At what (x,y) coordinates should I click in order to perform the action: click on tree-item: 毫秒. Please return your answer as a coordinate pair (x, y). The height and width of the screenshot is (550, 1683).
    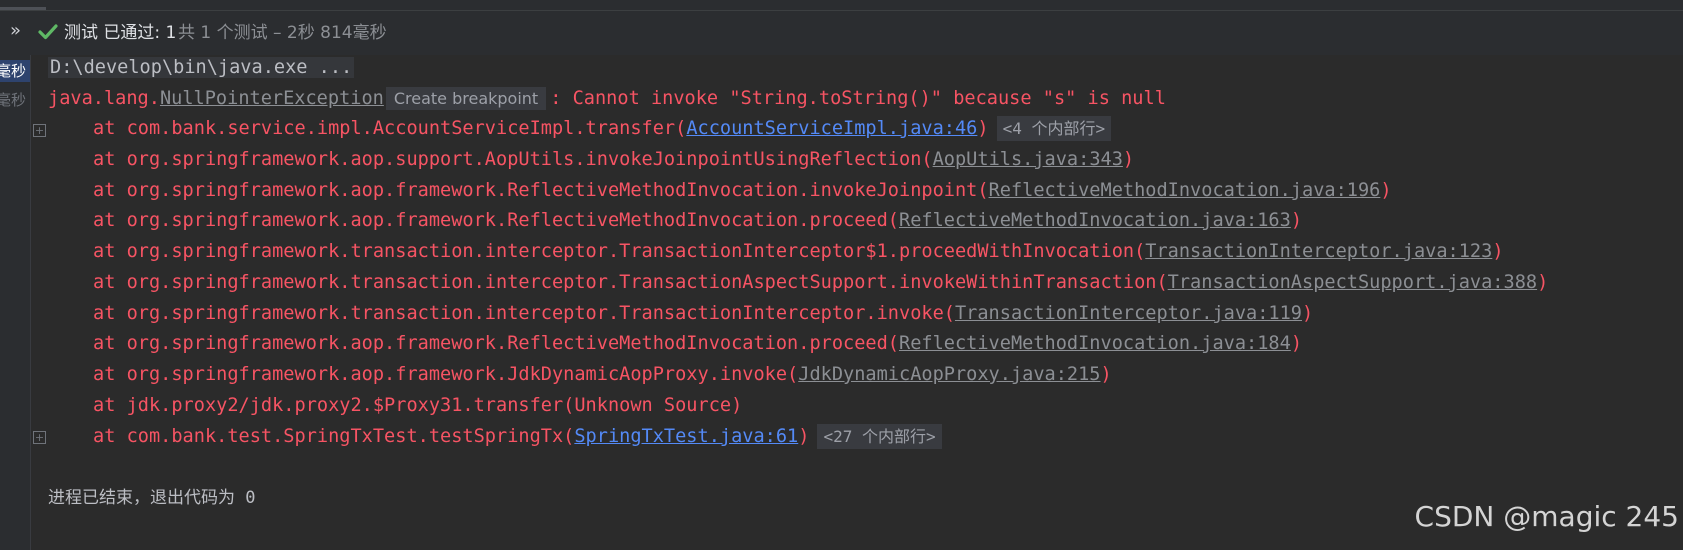
    Looking at the image, I should click on (15, 100).